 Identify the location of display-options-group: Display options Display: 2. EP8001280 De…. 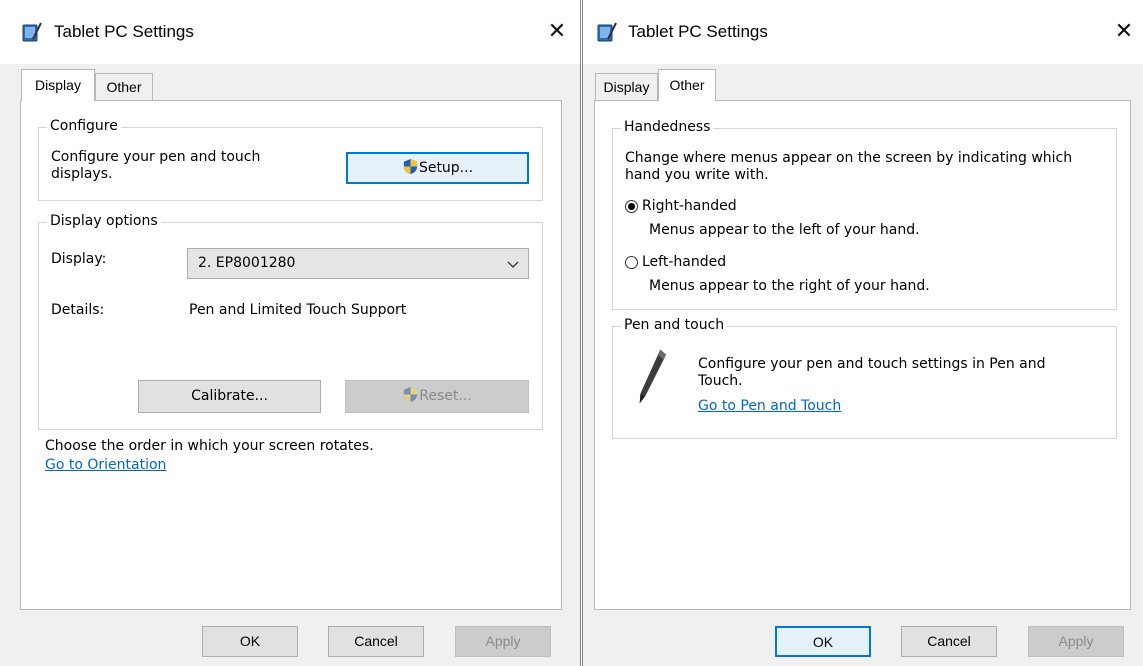
(290, 321).